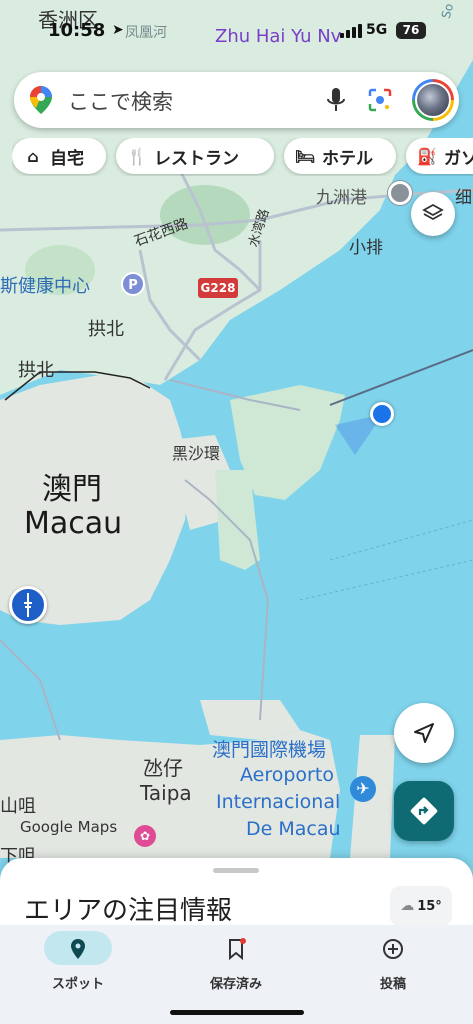 This screenshot has height=1024, width=473. Describe the element at coordinates (196, 453) in the screenshot. I see `map-label-heisha-huan: 黑沙環` at that location.